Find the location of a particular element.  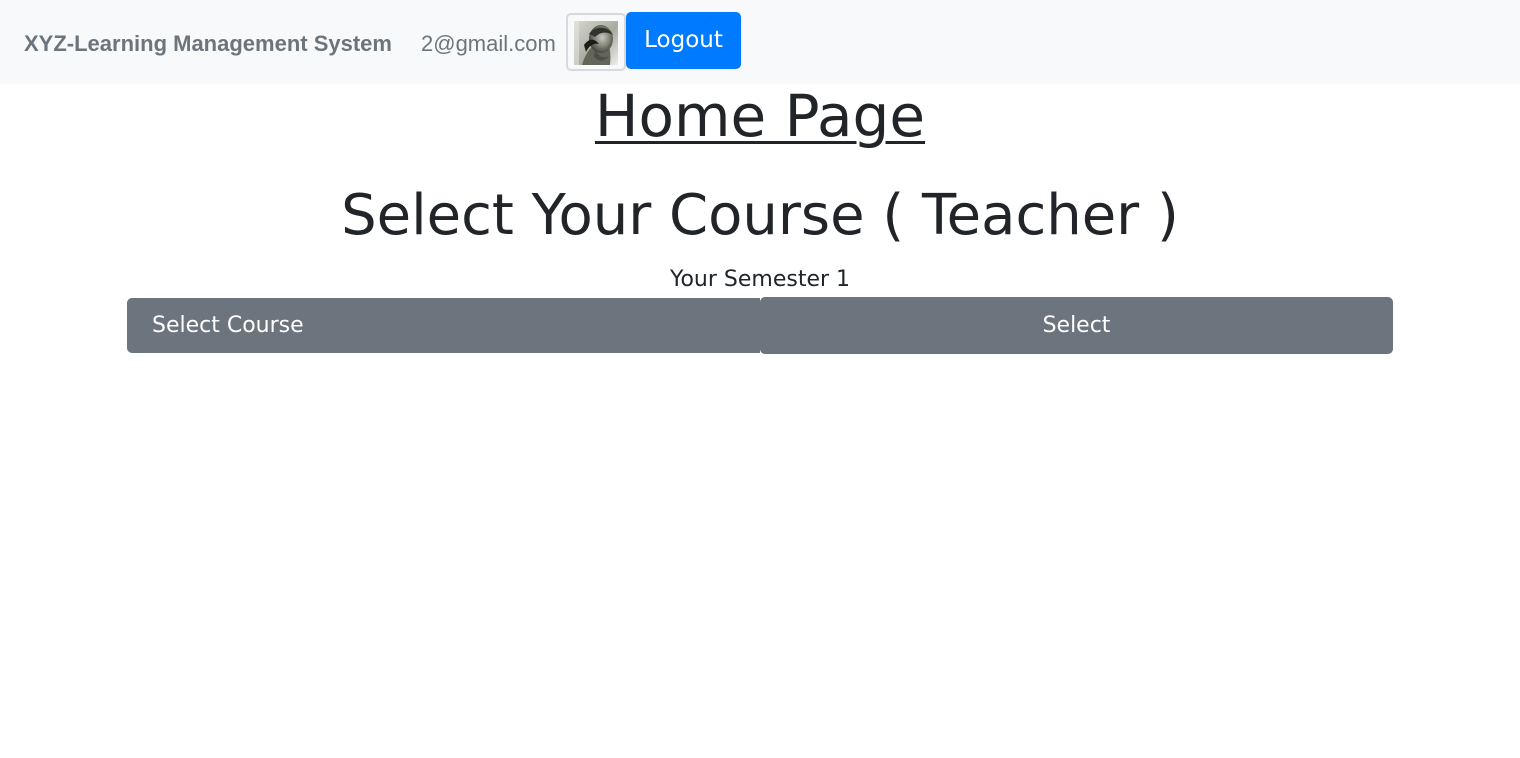

select-course-button: Select is located at coordinates (1076, 325).